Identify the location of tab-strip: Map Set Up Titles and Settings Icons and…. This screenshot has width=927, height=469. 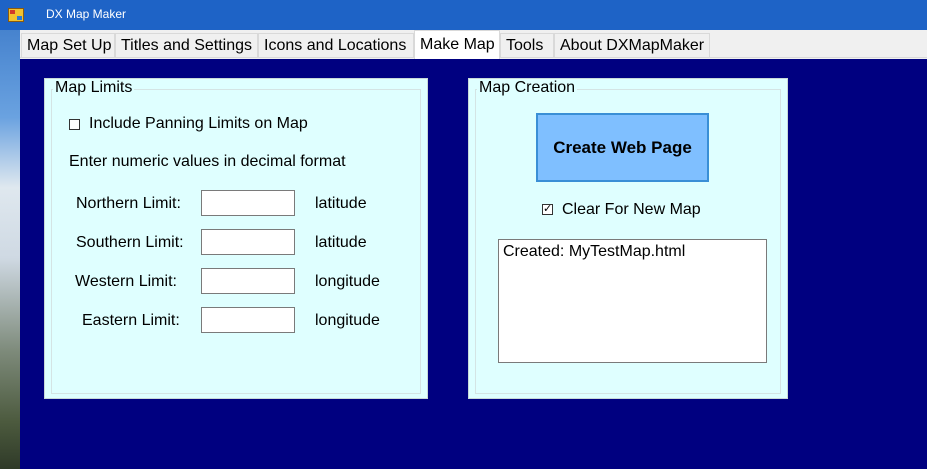
(473, 44).